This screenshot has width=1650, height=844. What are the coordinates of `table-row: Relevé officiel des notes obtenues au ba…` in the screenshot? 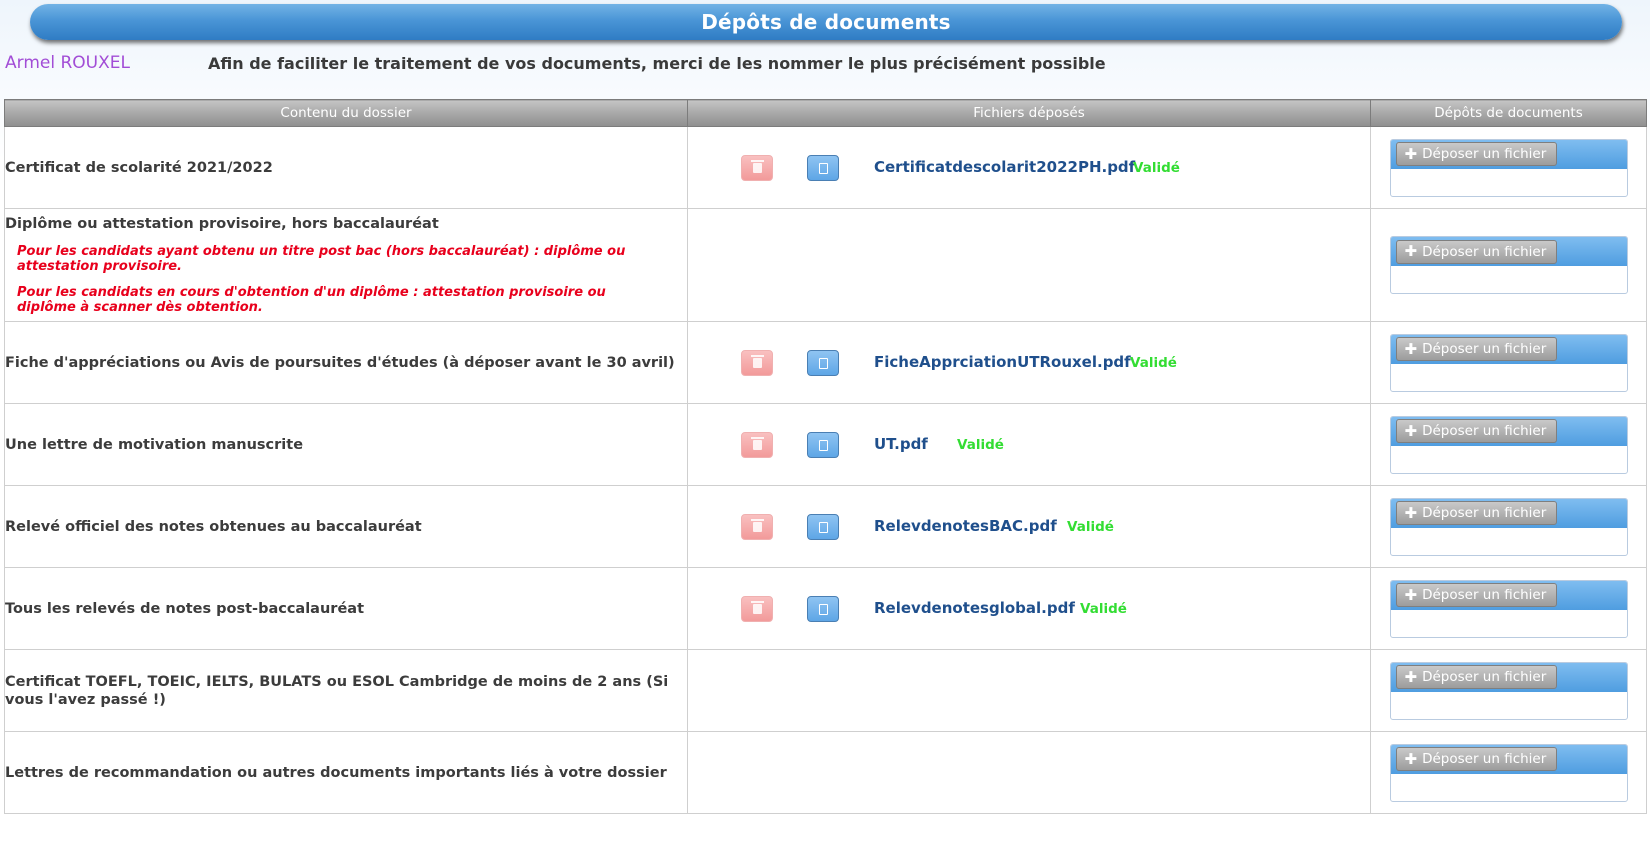 It's located at (825, 526).